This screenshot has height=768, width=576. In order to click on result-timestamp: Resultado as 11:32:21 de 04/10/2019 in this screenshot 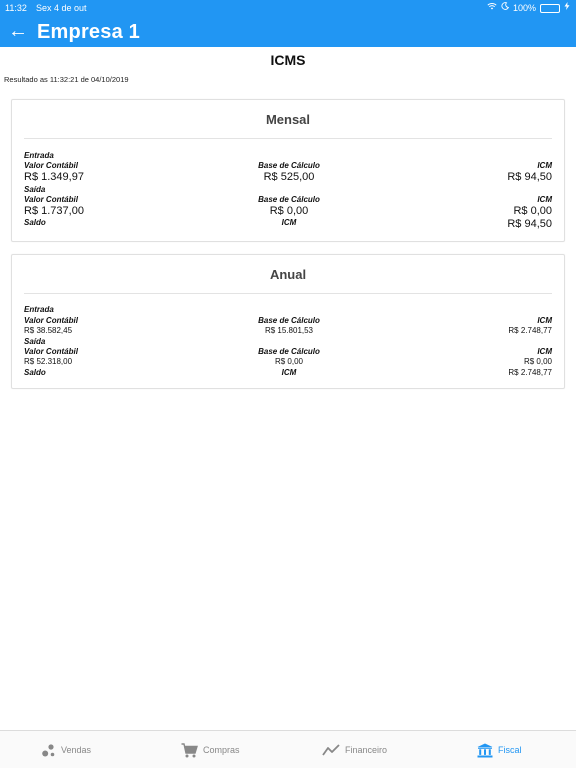, I will do `click(66, 79)`.